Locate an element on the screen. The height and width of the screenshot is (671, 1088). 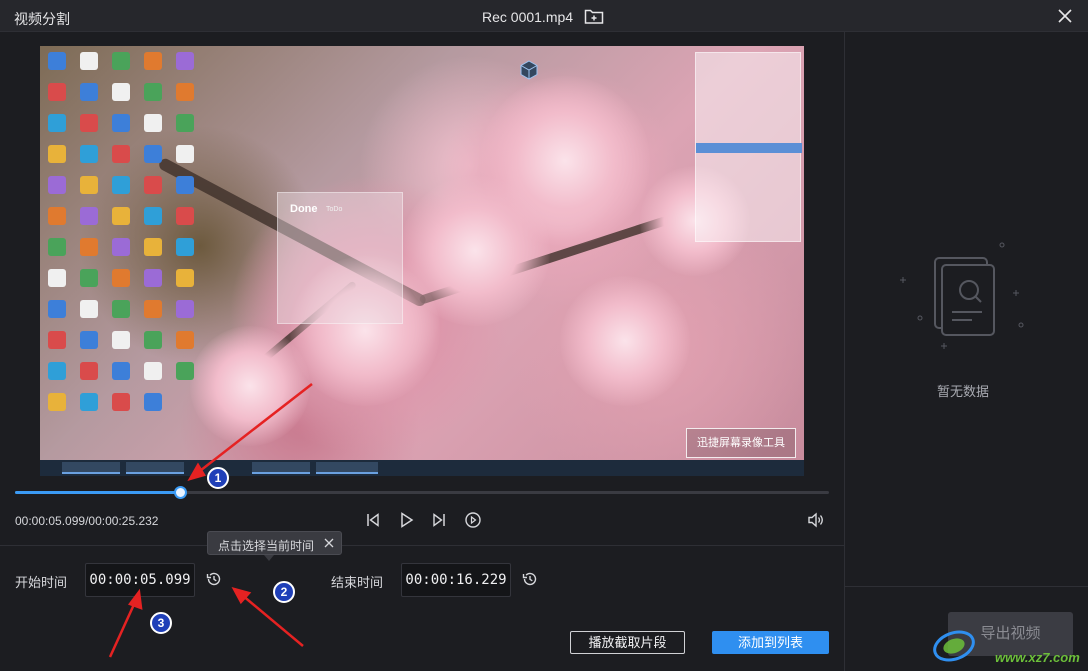
step-badge: 2 is located at coordinates (284, 592).